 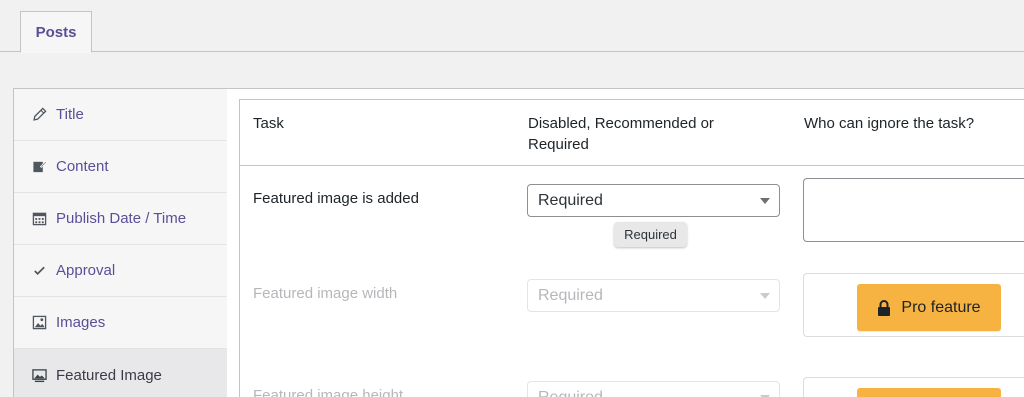 What do you see at coordinates (889, 123) in the screenshot?
I see `column-header-who: Who can ignore the task?` at bounding box center [889, 123].